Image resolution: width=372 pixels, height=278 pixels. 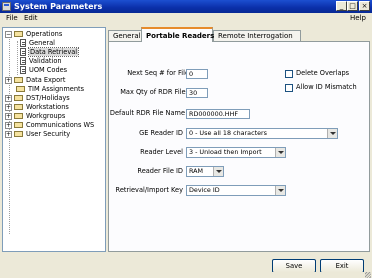 What do you see at coordinates (56, 89) in the screenshot?
I see `tree-item-label: TIM Assignments` at bounding box center [56, 89].